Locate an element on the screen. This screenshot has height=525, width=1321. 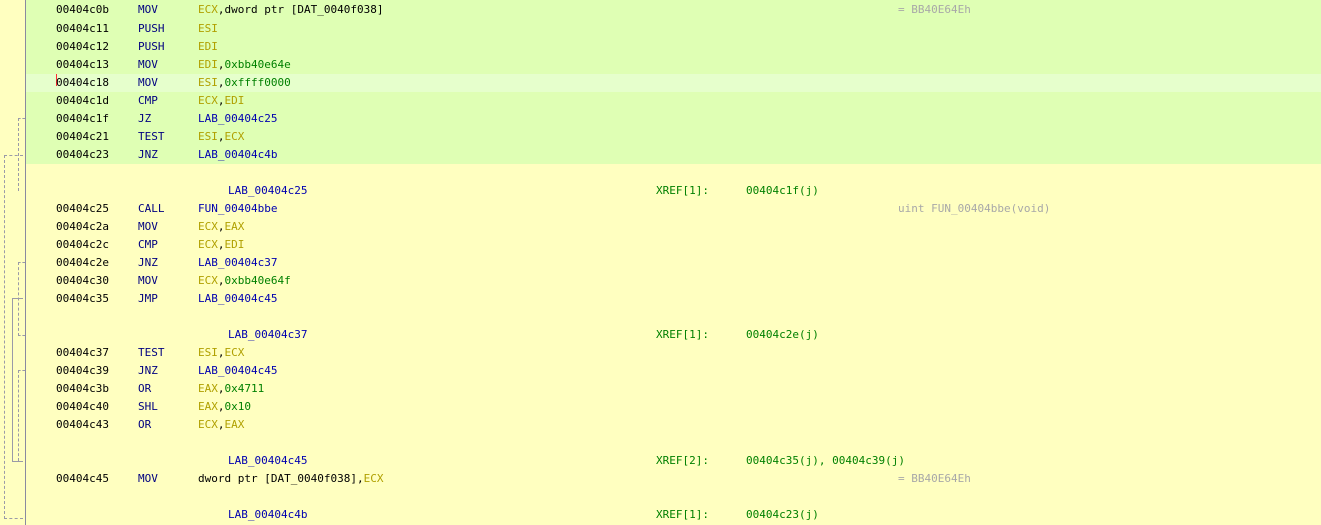
operand-token: 0xffff0000 is located at coordinates (258, 82).